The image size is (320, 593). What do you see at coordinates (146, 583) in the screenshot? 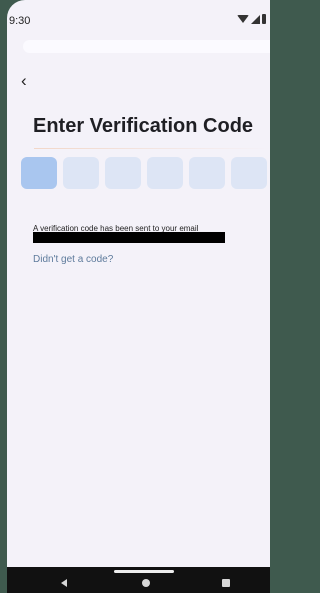
I see `nav-home-icon` at bounding box center [146, 583].